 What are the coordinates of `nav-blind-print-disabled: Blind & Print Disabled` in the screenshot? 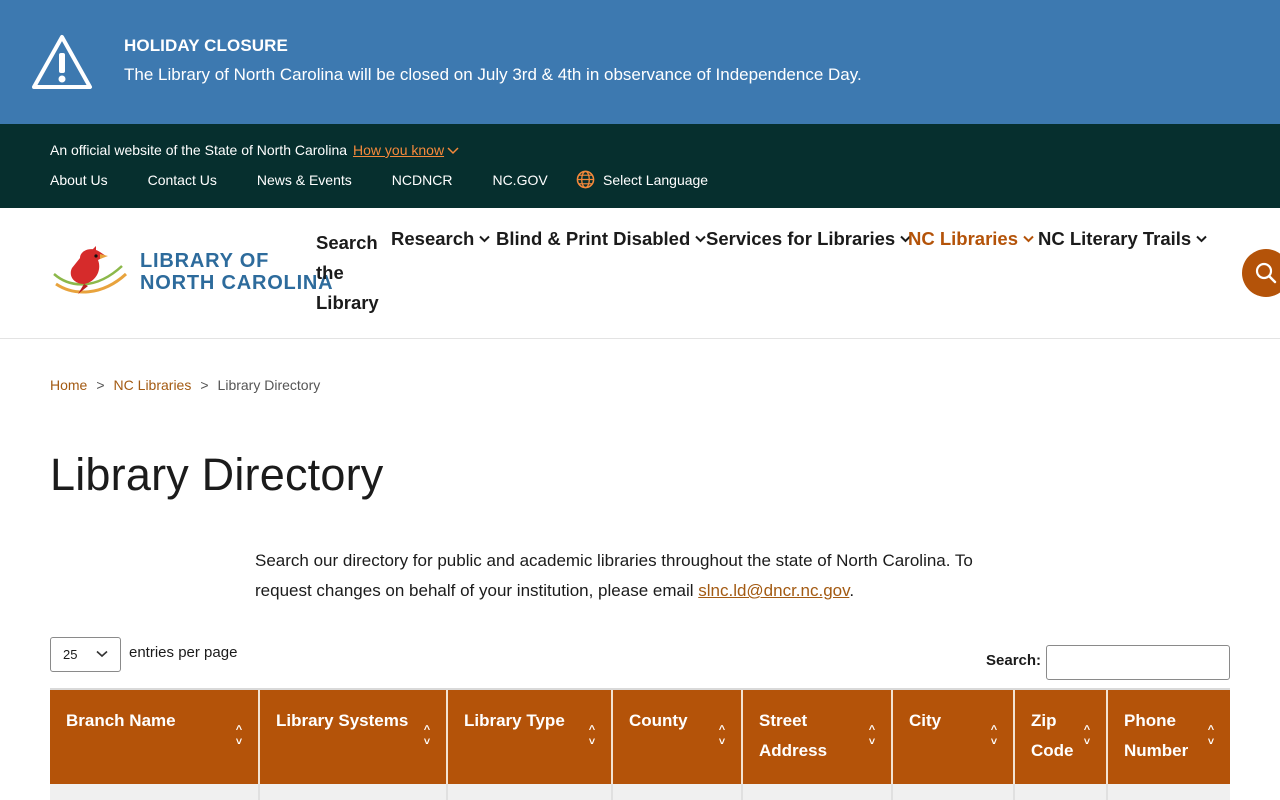 It's located at (601, 239).